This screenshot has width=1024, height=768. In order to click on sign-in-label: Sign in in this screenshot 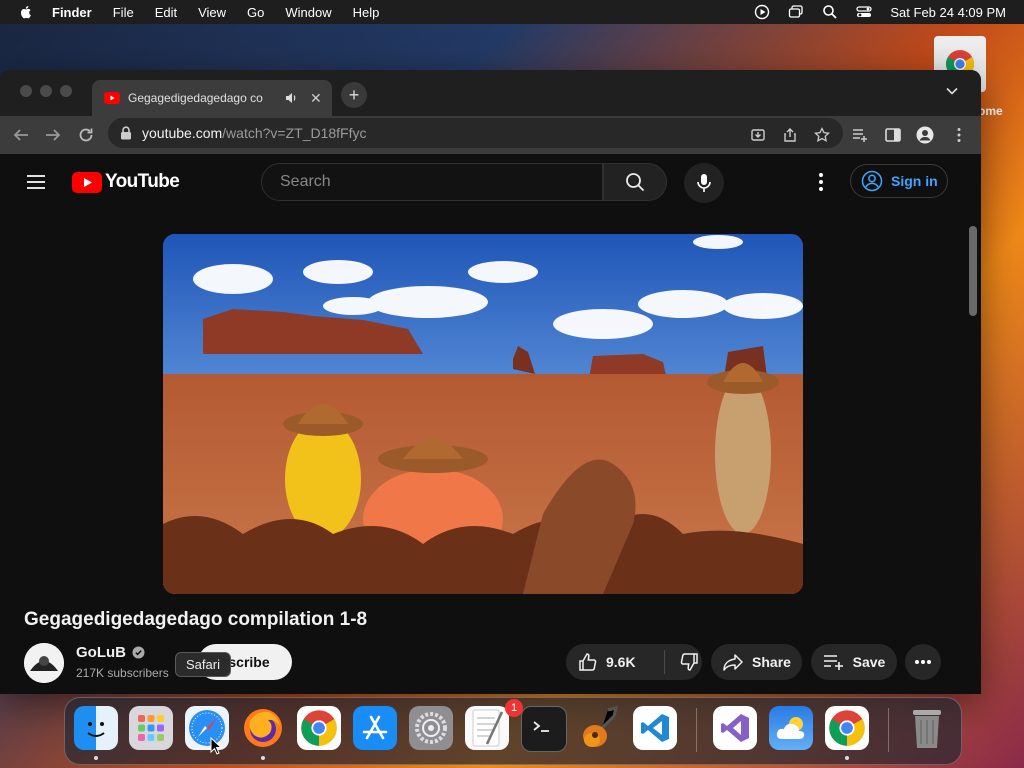, I will do `click(914, 181)`.